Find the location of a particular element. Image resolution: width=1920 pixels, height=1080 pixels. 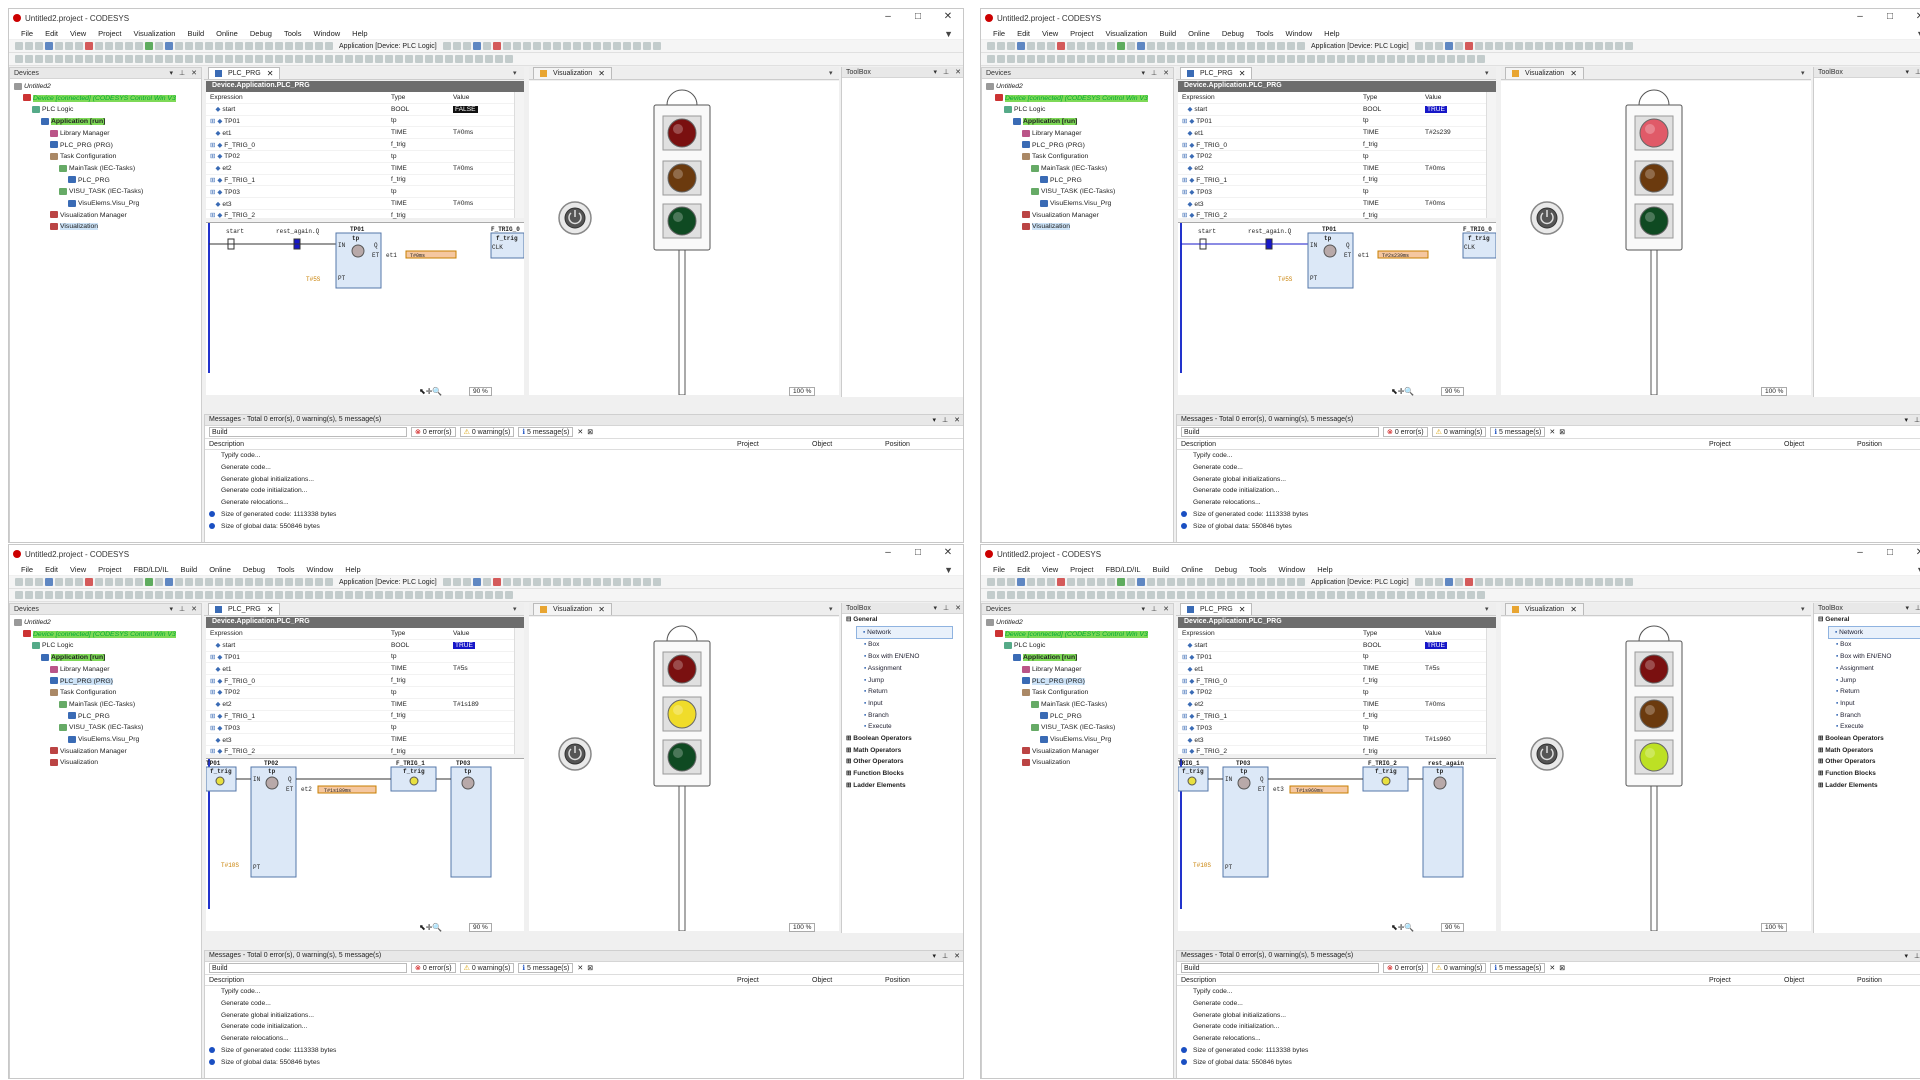

pin-icon: ⊥ is located at coordinates (946, 608).